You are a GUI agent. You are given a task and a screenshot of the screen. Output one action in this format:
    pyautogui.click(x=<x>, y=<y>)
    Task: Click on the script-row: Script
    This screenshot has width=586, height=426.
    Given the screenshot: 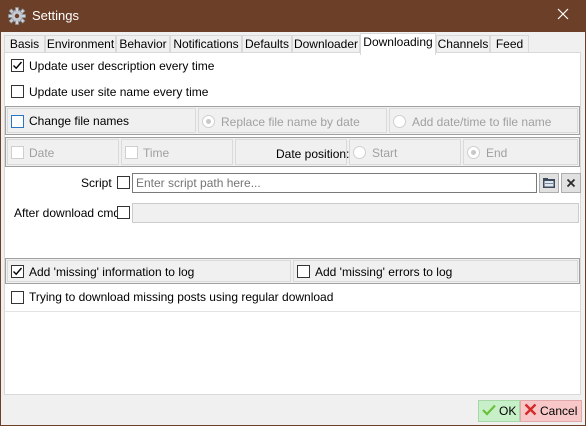 What is the action you would take?
    pyautogui.click(x=294, y=183)
    